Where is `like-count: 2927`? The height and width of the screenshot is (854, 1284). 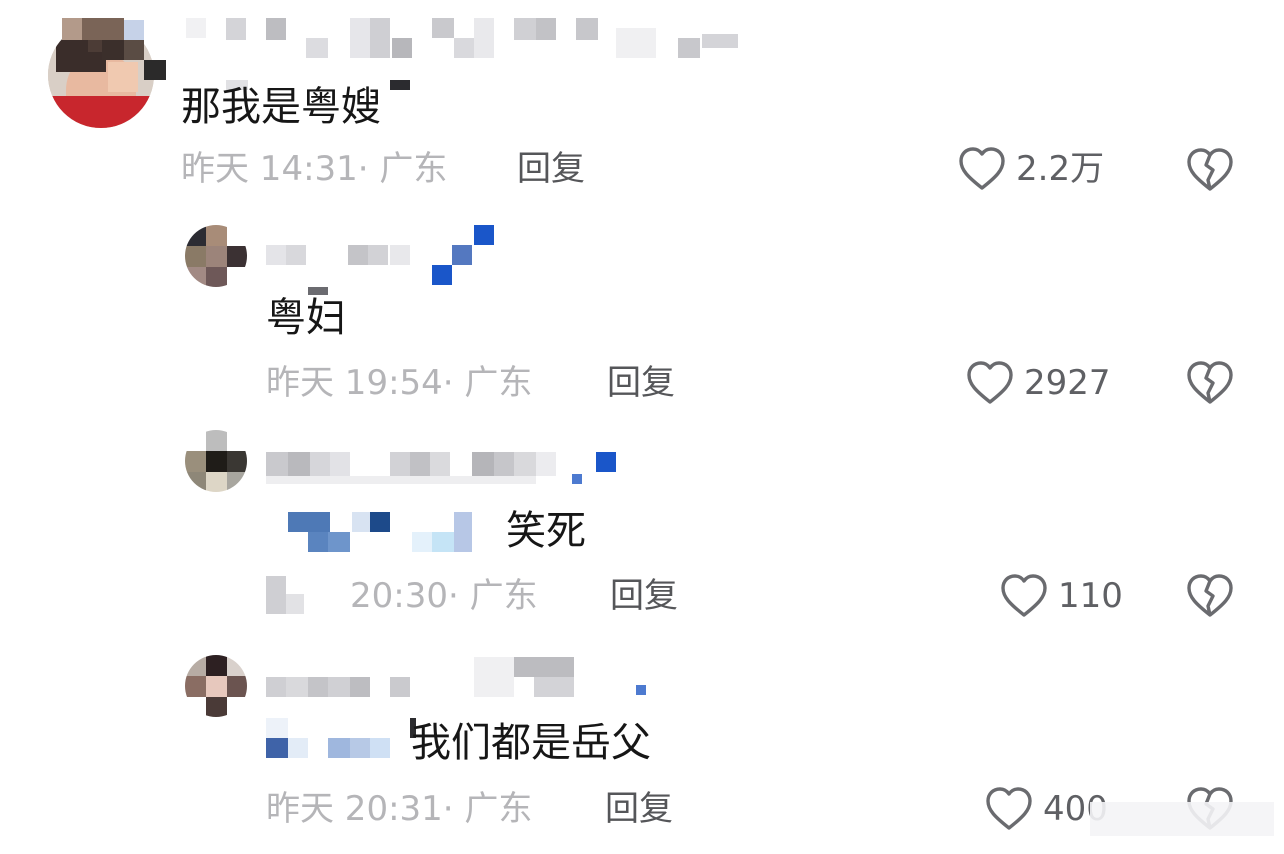 like-count: 2927 is located at coordinates (1067, 383).